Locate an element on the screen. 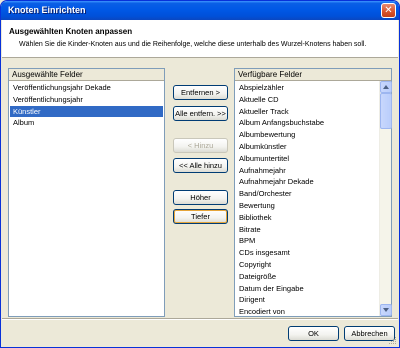 The image size is (400, 348). close-icon: ✕ is located at coordinates (388, 10).